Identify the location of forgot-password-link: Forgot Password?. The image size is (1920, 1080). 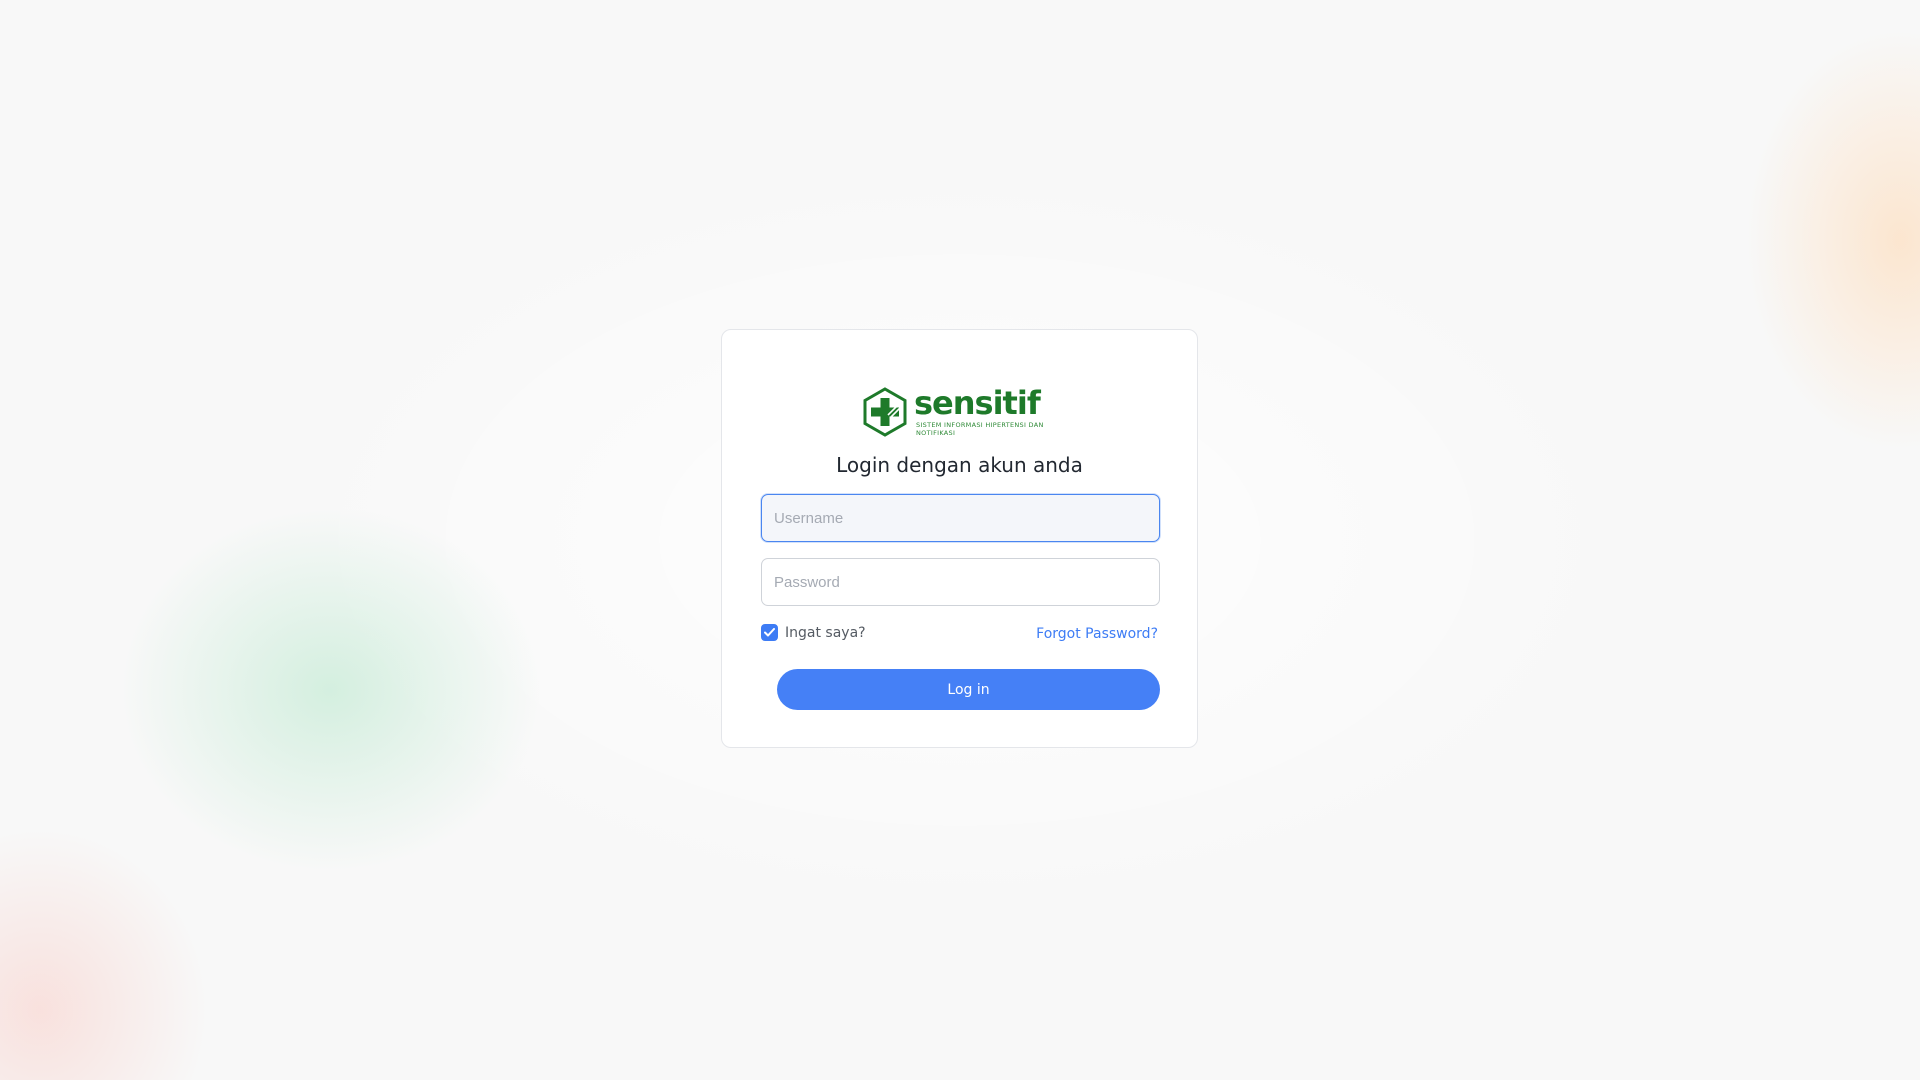
(1097, 634).